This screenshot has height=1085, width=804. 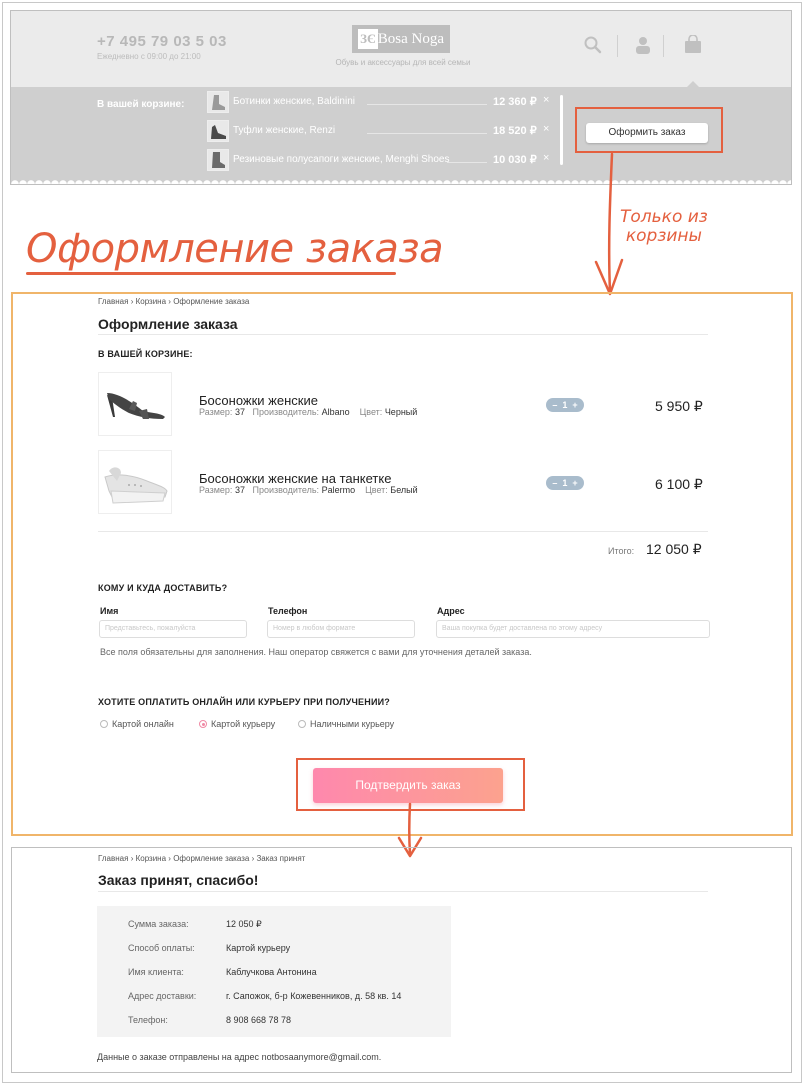 I want to click on product-name: Босоножки женские, so click(x=258, y=400).